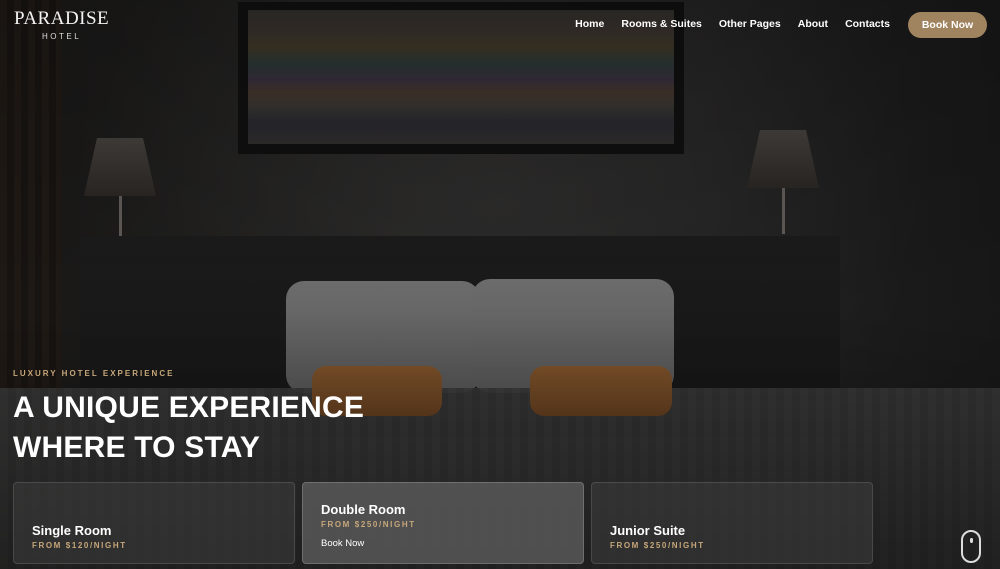  Describe the element at coordinates (750, 24) in the screenshot. I see `nav-item-other-pages: Other Pages` at that location.